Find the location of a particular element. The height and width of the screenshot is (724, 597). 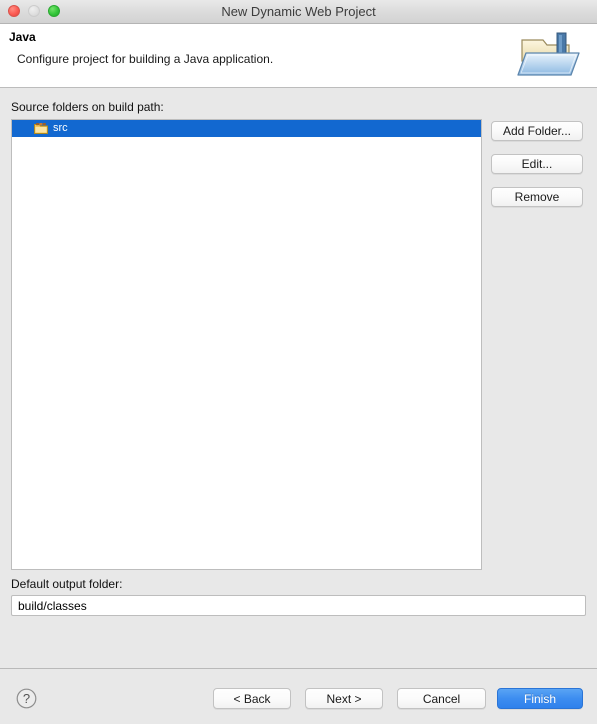

list-item: src is located at coordinates (246, 128).